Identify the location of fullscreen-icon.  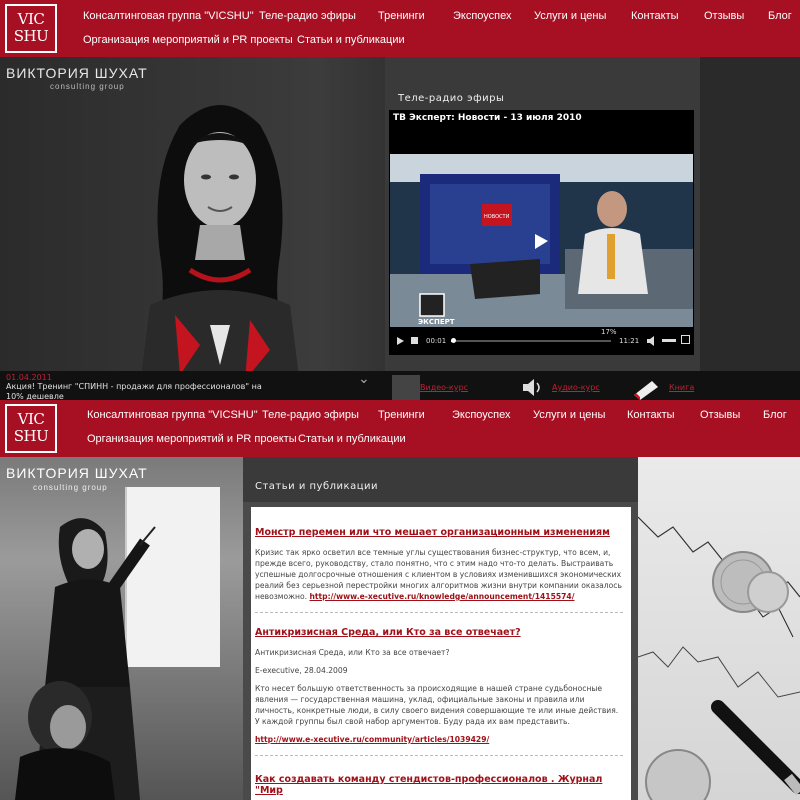
(685, 339).